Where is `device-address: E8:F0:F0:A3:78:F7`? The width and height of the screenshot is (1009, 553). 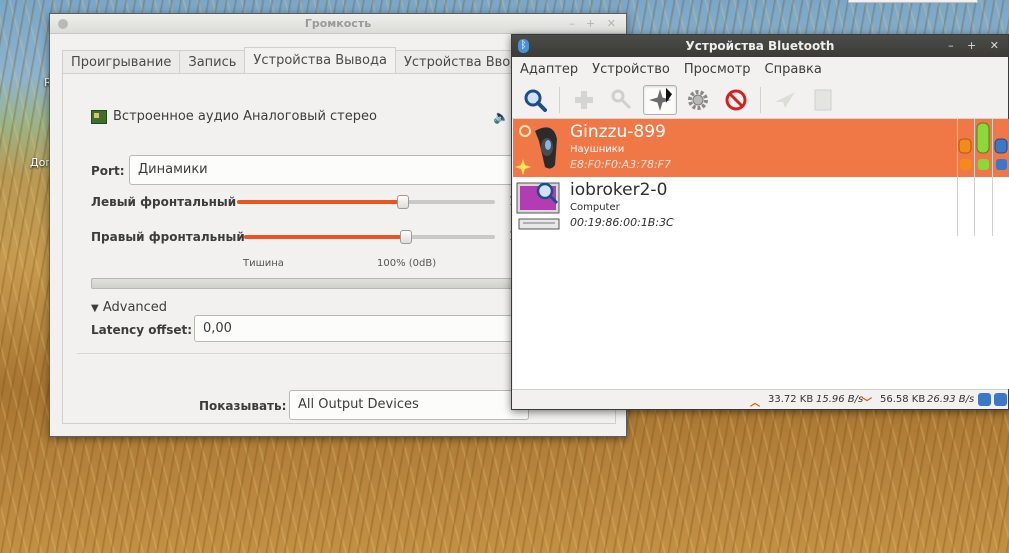
device-address: E8:F0:F0:A3:78:F7 is located at coordinates (620, 164).